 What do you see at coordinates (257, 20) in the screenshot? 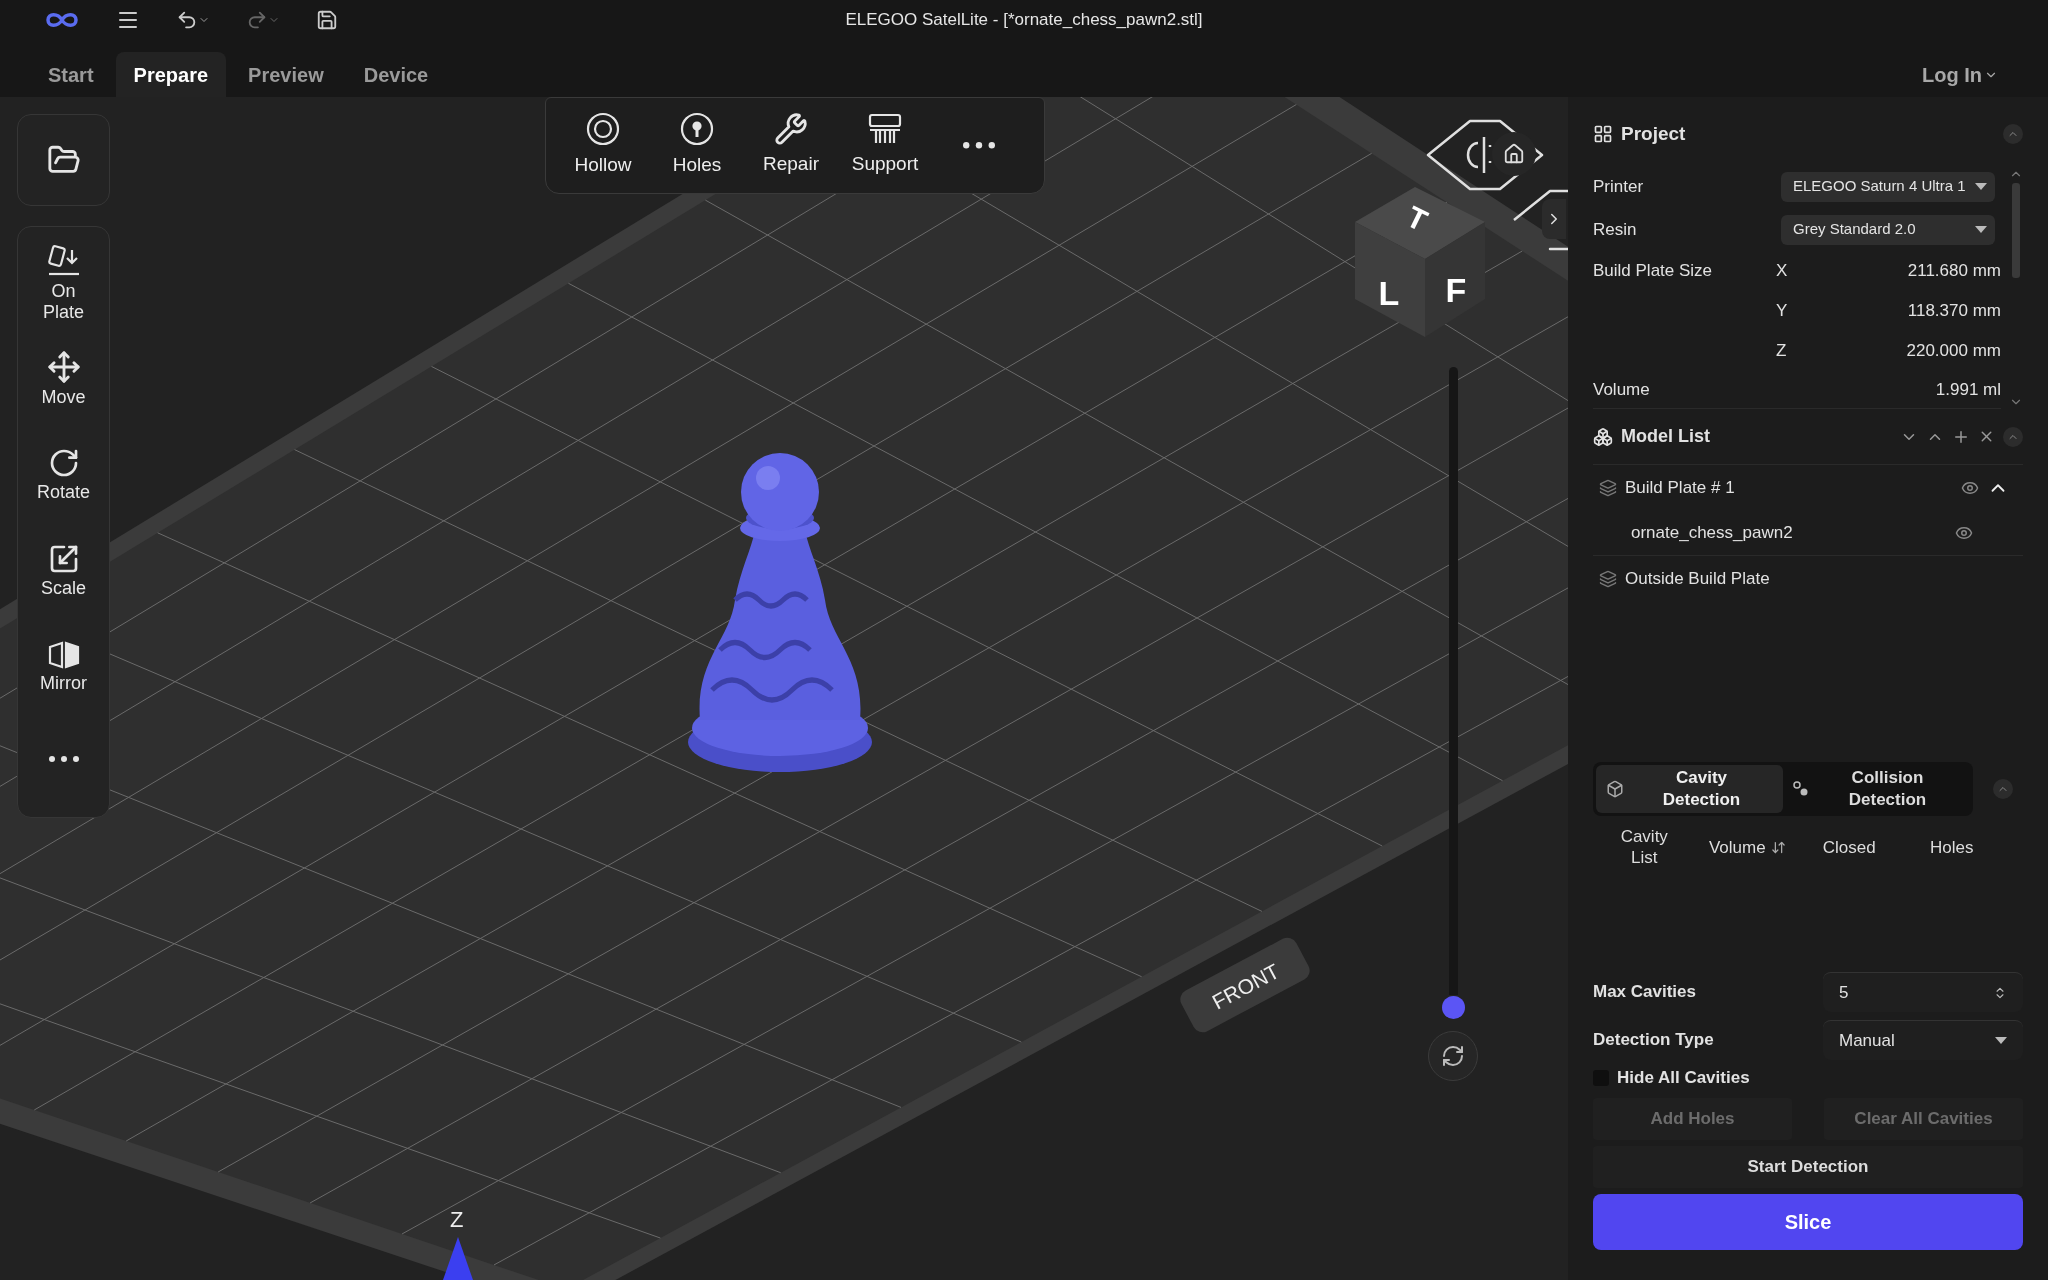
I see `redo-icon` at bounding box center [257, 20].